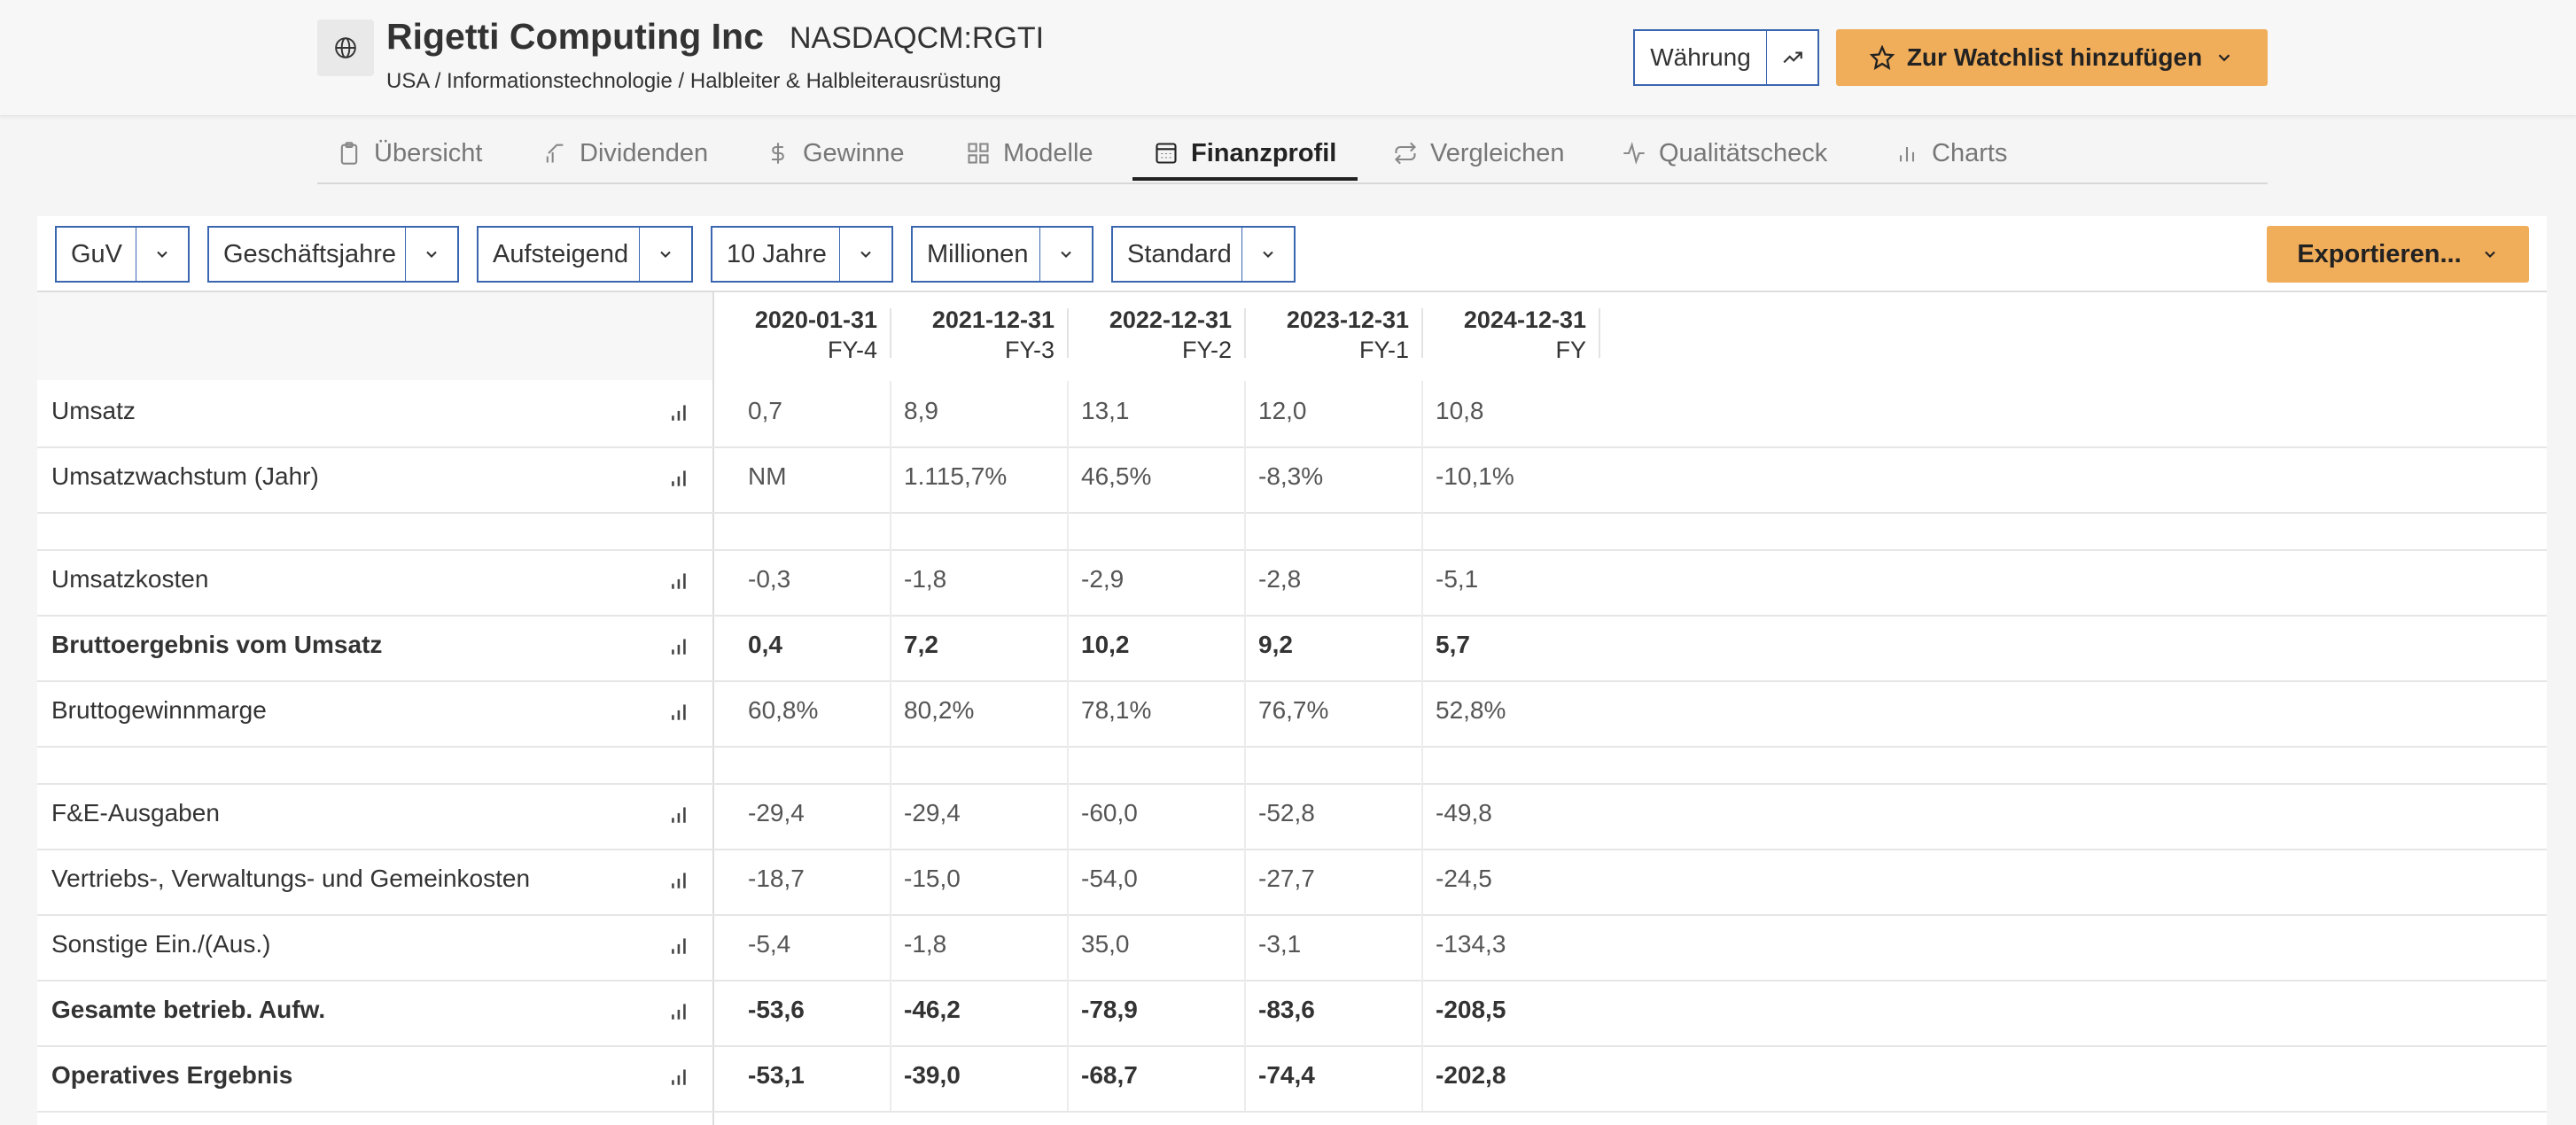 This screenshot has height=1125, width=2576. I want to click on table-cell: -0,3, so click(769, 579).